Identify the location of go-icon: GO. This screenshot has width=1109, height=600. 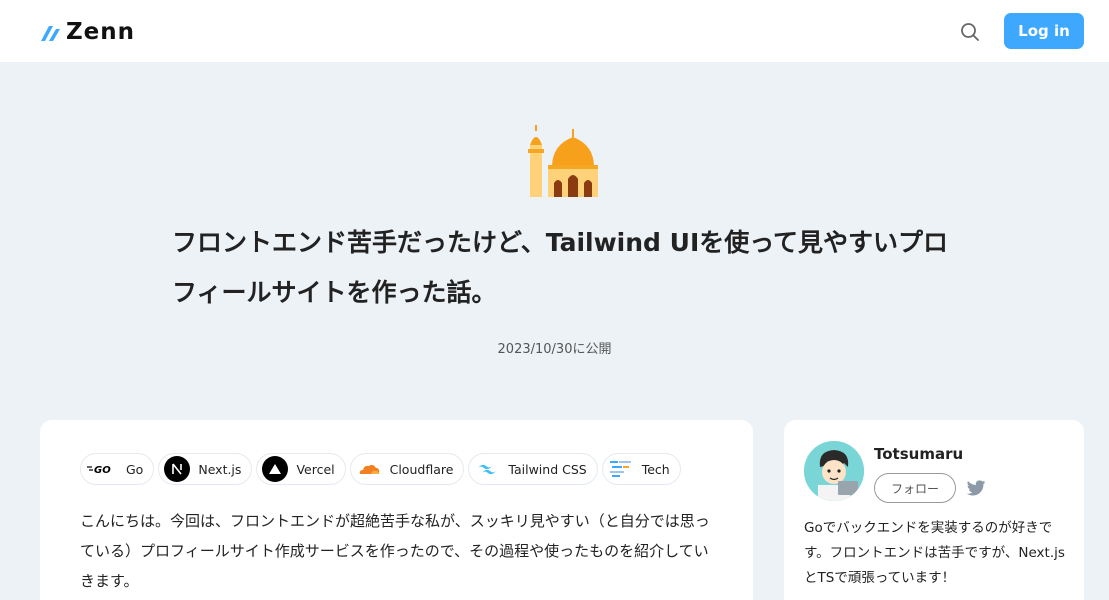
(102, 469).